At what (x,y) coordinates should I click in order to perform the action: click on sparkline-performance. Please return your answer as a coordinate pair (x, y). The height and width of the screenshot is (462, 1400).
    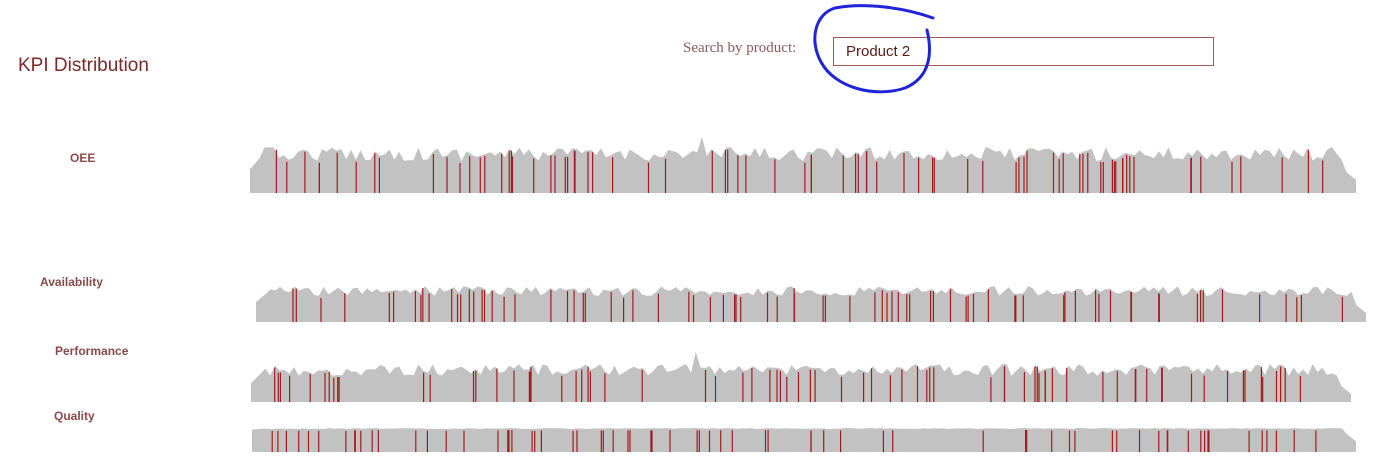
    Looking at the image, I should click on (801, 377).